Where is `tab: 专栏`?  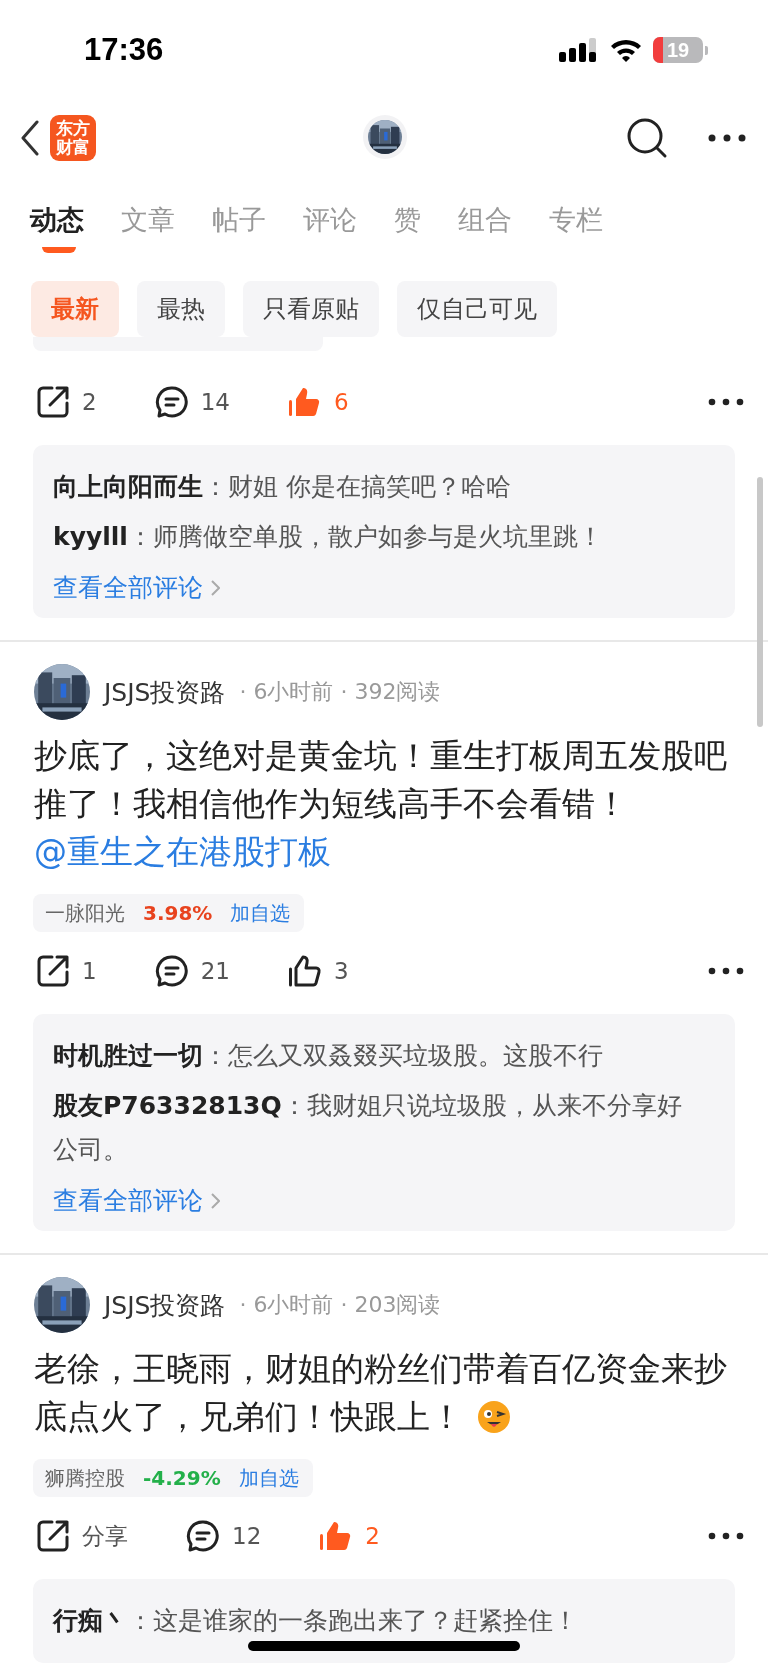
tab: 专栏 is located at coordinates (576, 220).